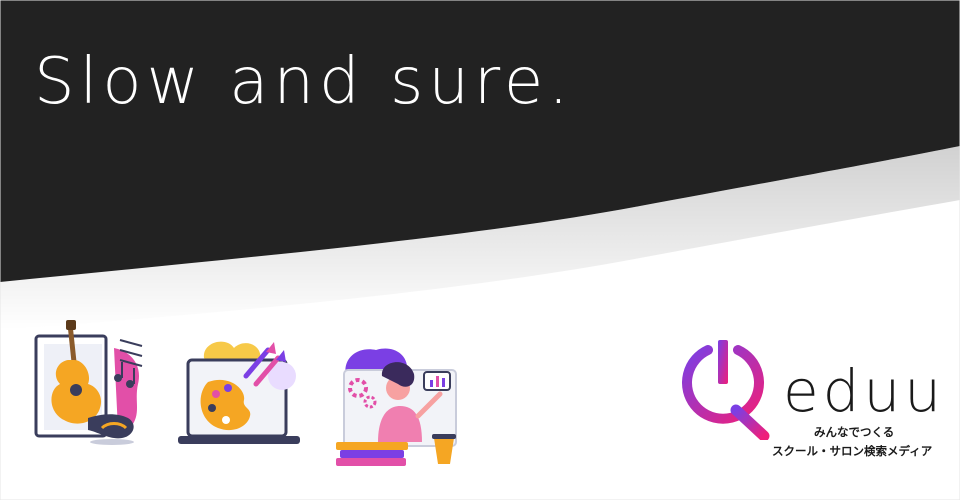 The width and height of the screenshot is (960, 500). Describe the element at coordinates (239, 392) in the screenshot. I see `art-palette-icon` at that location.